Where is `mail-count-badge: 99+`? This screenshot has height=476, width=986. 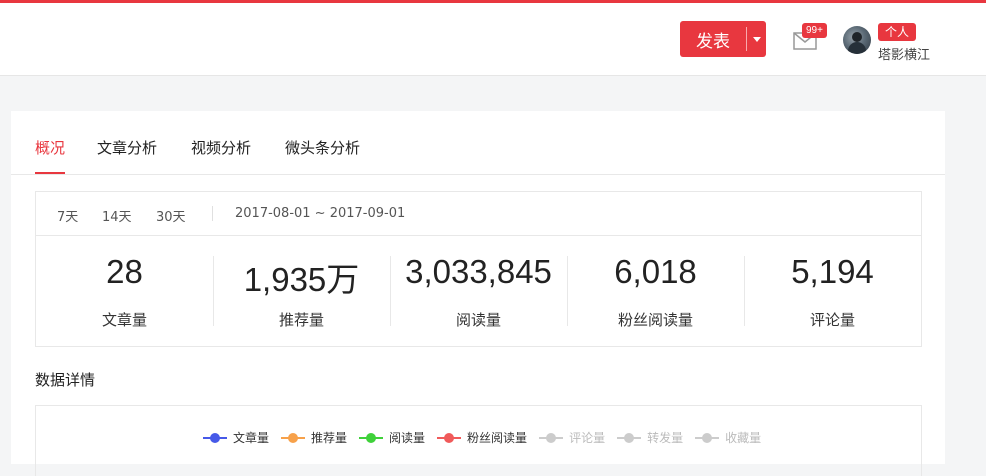
mail-count-badge: 99+ is located at coordinates (814, 30).